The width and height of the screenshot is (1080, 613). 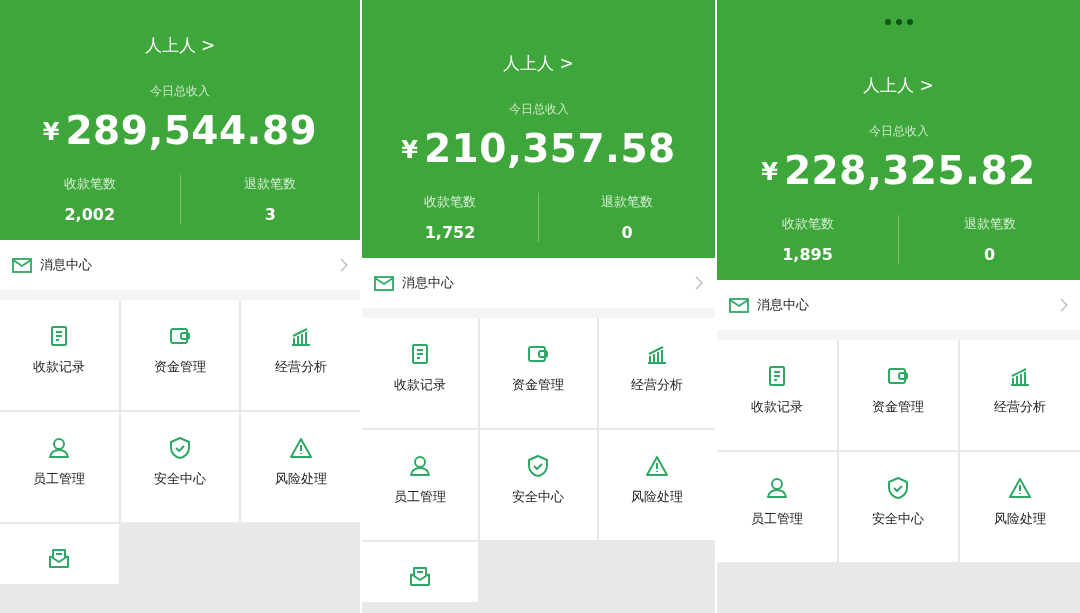 What do you see at coordinates (90, 214) in the screenshot?
I see `stat-value: 2,002` at bounding box center [90, 214].